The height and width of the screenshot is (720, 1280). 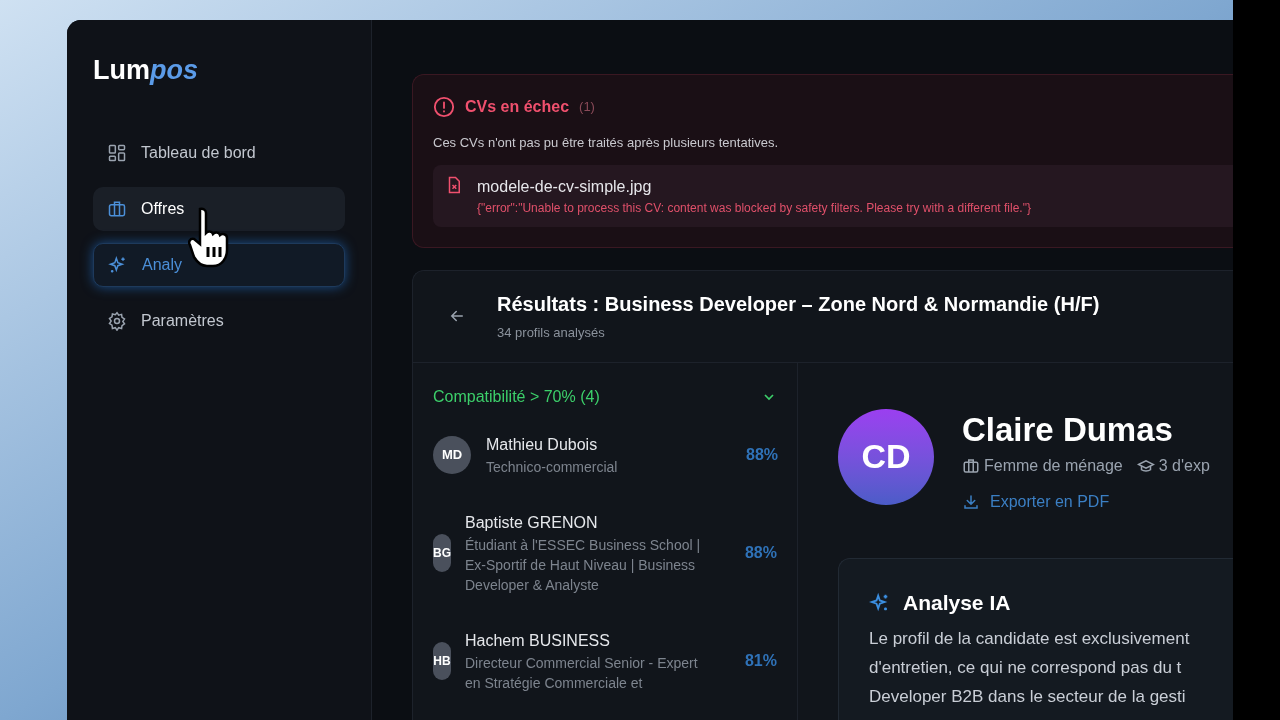 What do you see at coordinates (442, 660) in the screenshot?
I see `candidate-avatar: HB` at bounding box center [442, 660].